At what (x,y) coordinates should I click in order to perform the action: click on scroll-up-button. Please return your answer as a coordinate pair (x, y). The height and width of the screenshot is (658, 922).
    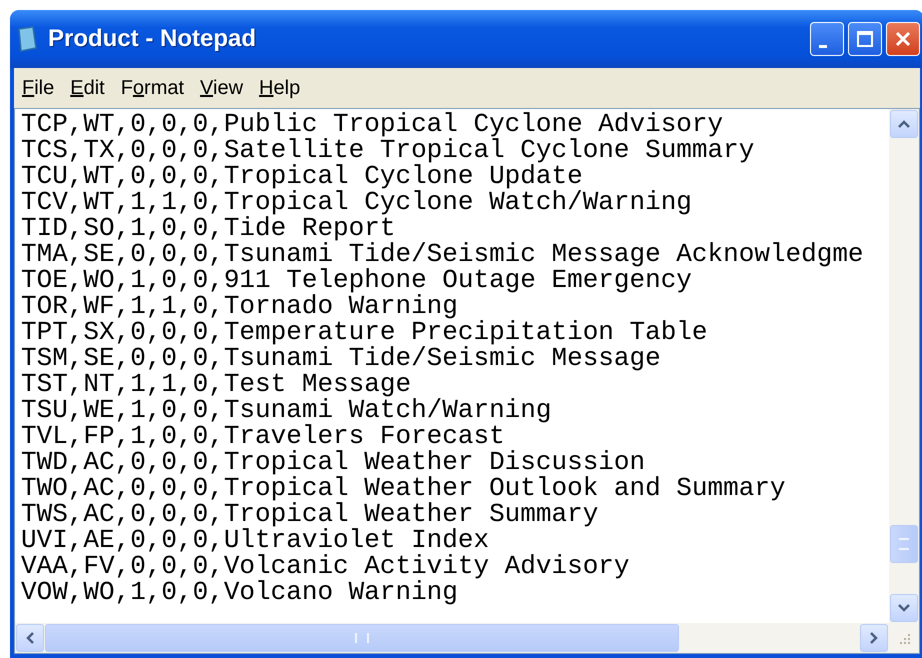
    Looking at the image, I should click on (904, 124).